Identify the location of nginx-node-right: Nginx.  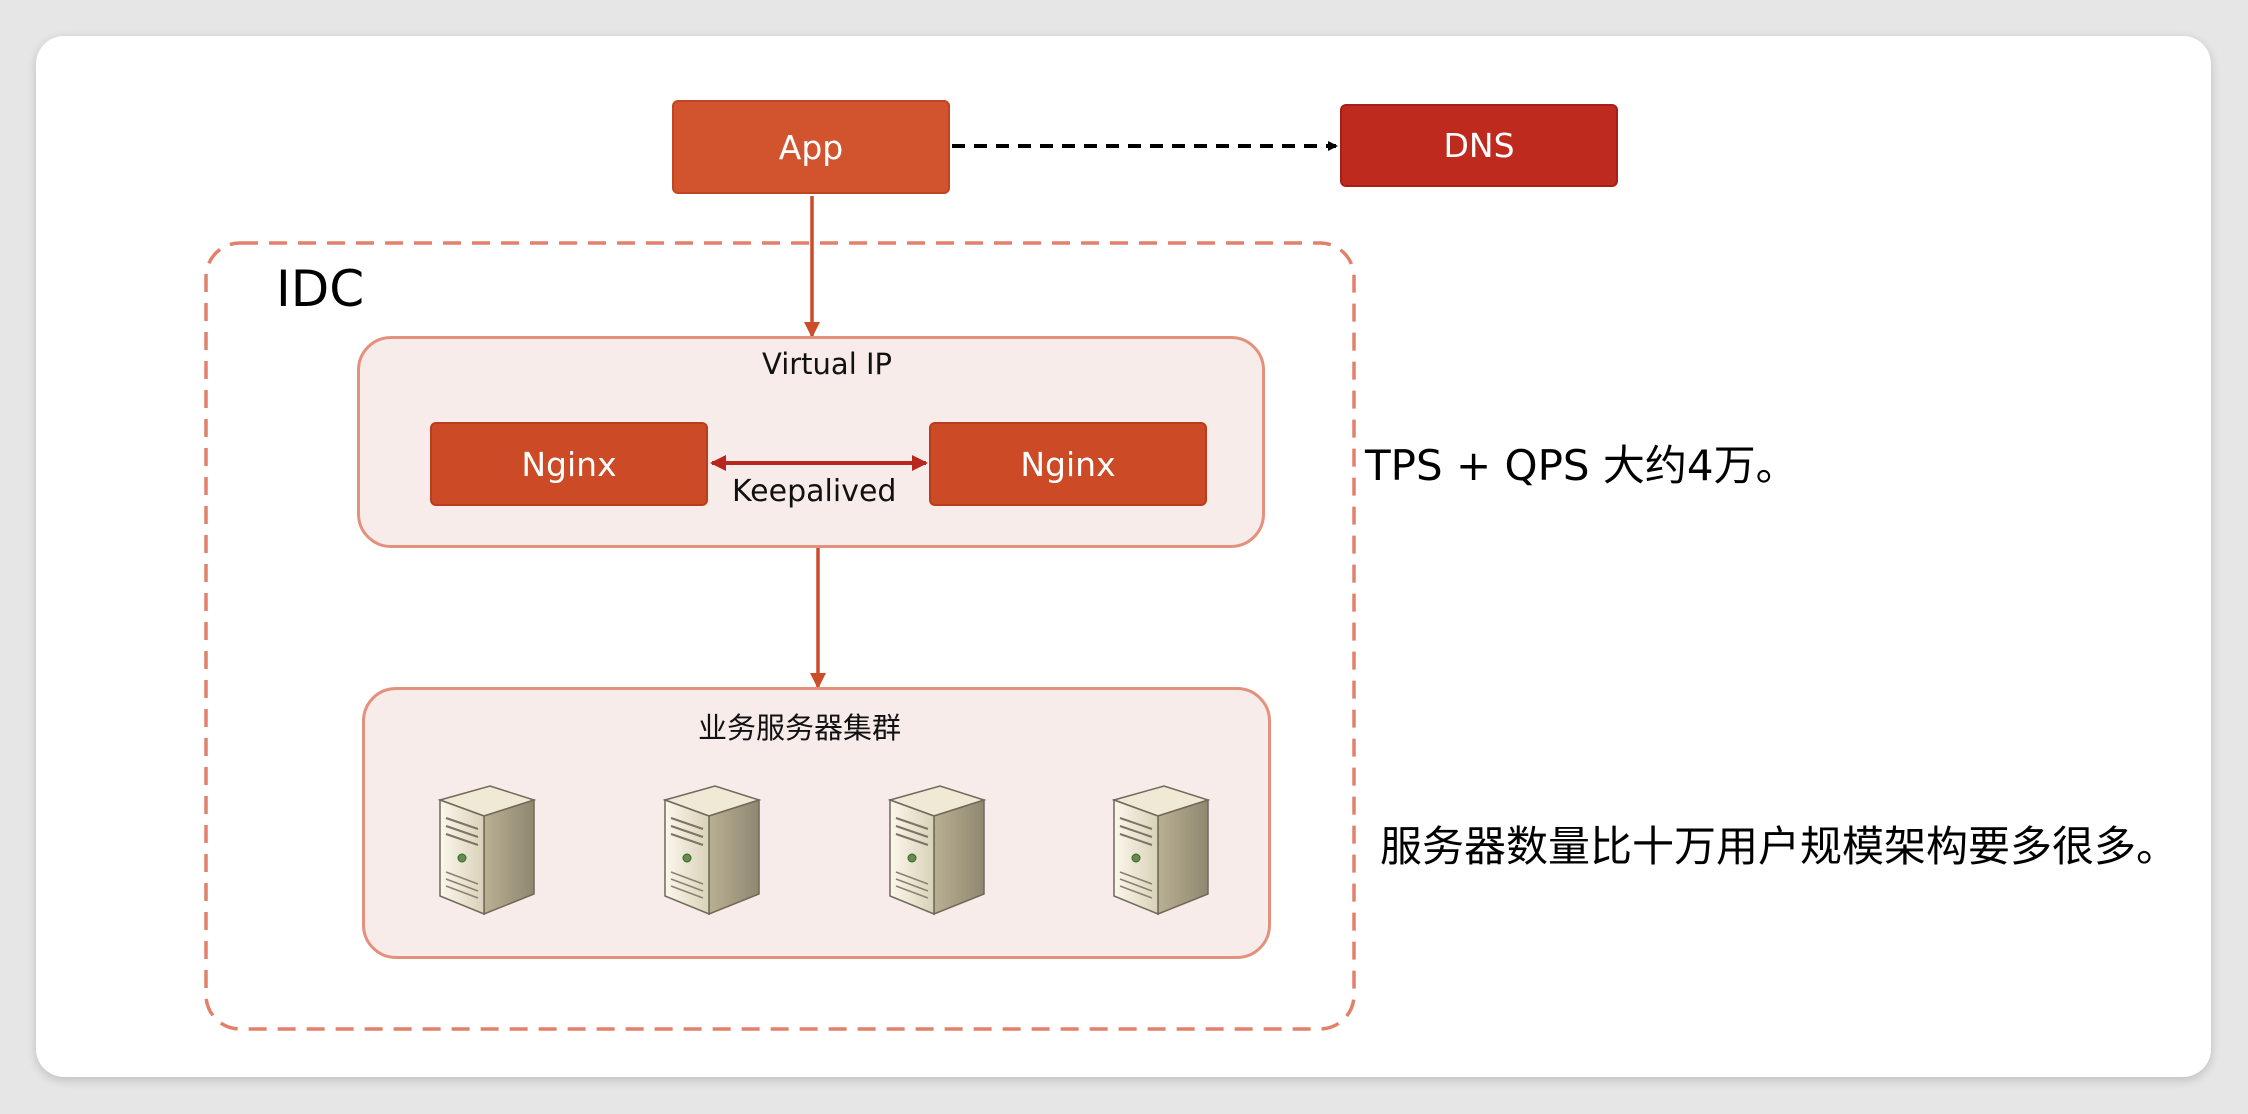
(1068, 464).